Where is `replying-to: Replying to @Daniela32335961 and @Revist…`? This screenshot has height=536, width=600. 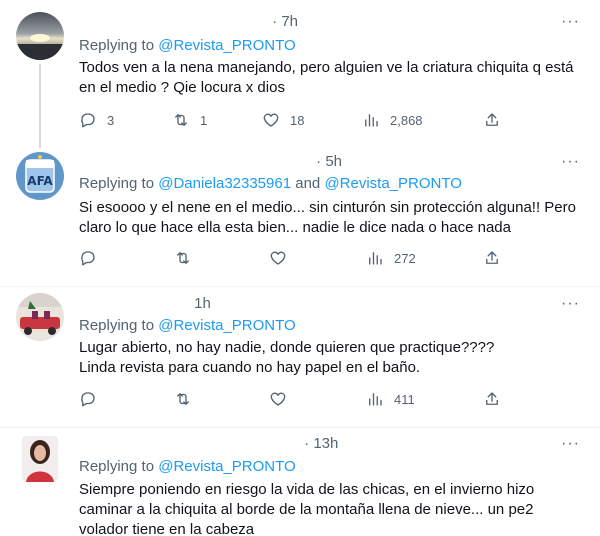 replying-to: Replying to @Daniela32335961 and @Revist… is located at coordinates (270, 183).